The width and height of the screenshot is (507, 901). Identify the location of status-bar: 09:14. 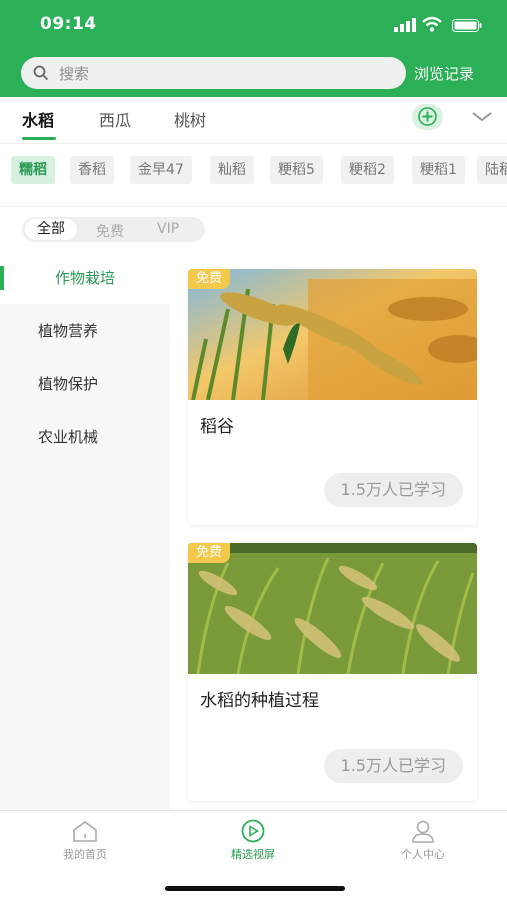
(253, 25).